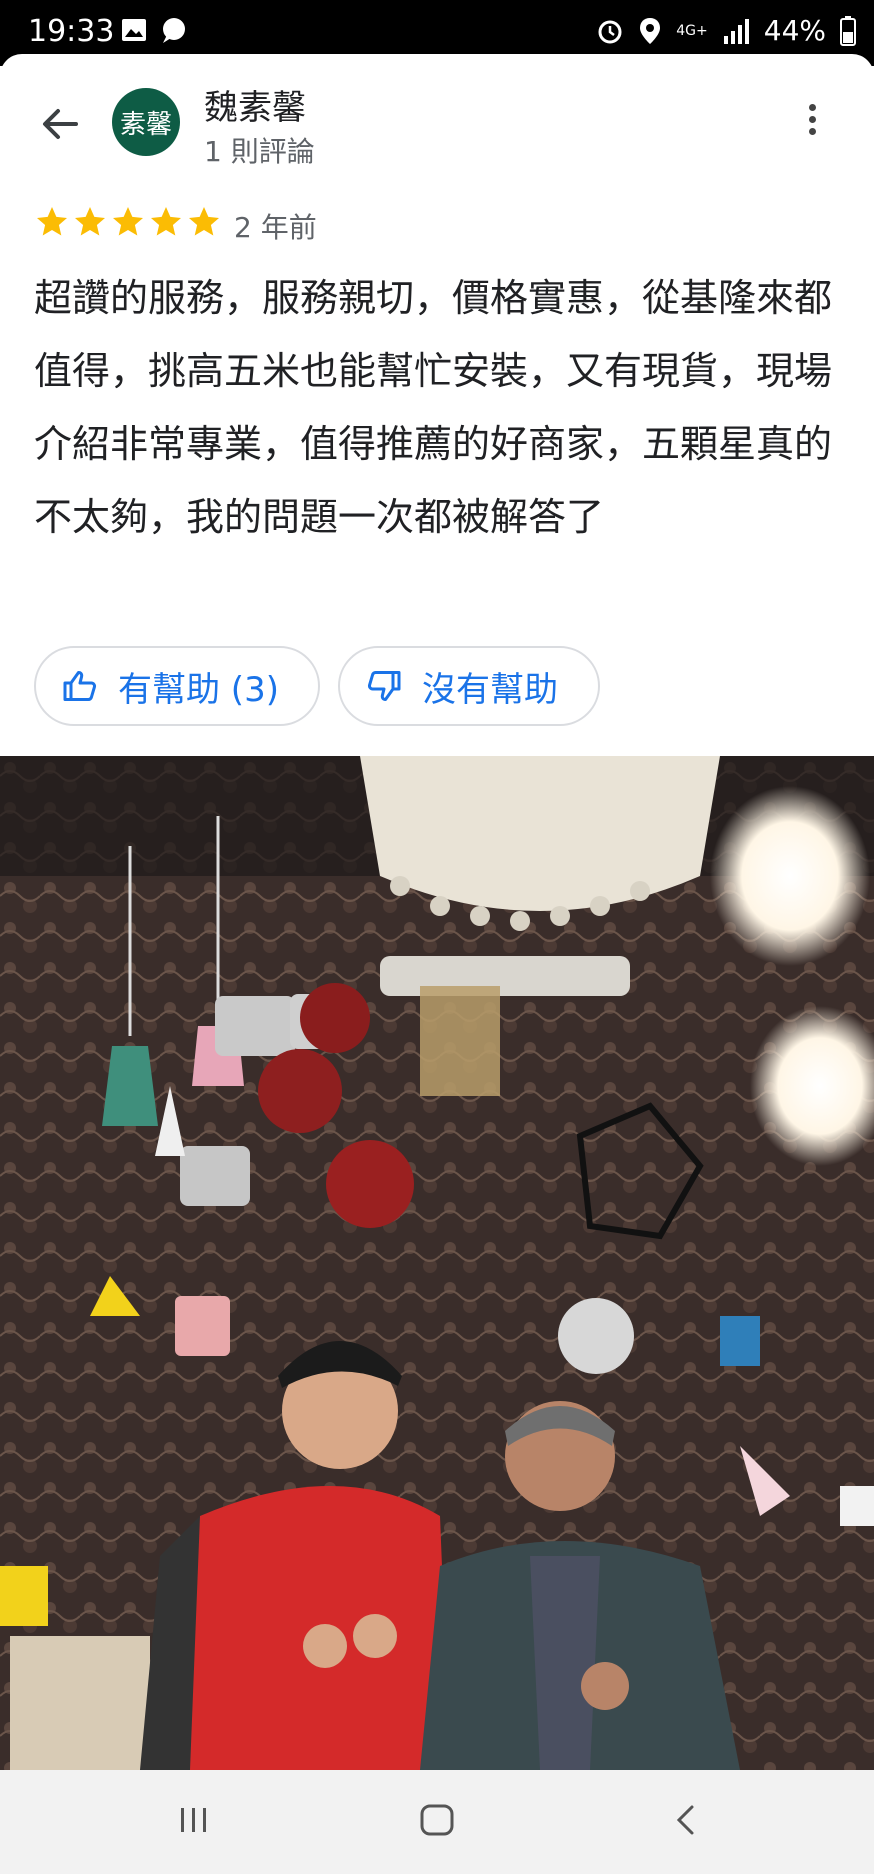 Image resolution: width=874 pixels, height=1874 pixels. I want to click on not-helpful-button: 沒有幫助, so click(469, 686).